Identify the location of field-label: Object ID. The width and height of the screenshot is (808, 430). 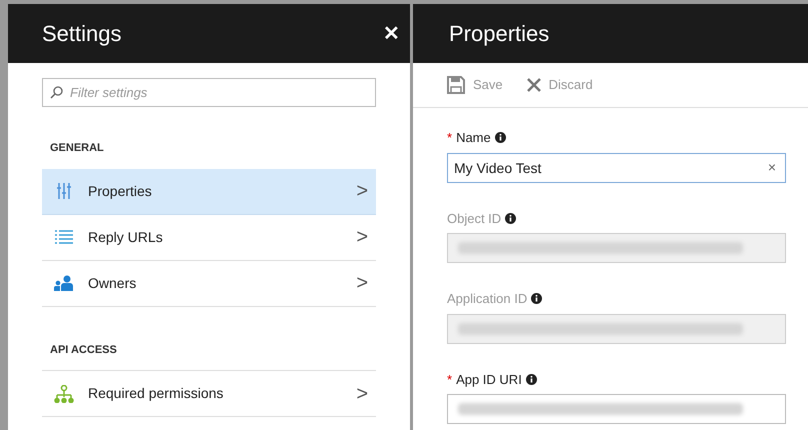
(474, 219).